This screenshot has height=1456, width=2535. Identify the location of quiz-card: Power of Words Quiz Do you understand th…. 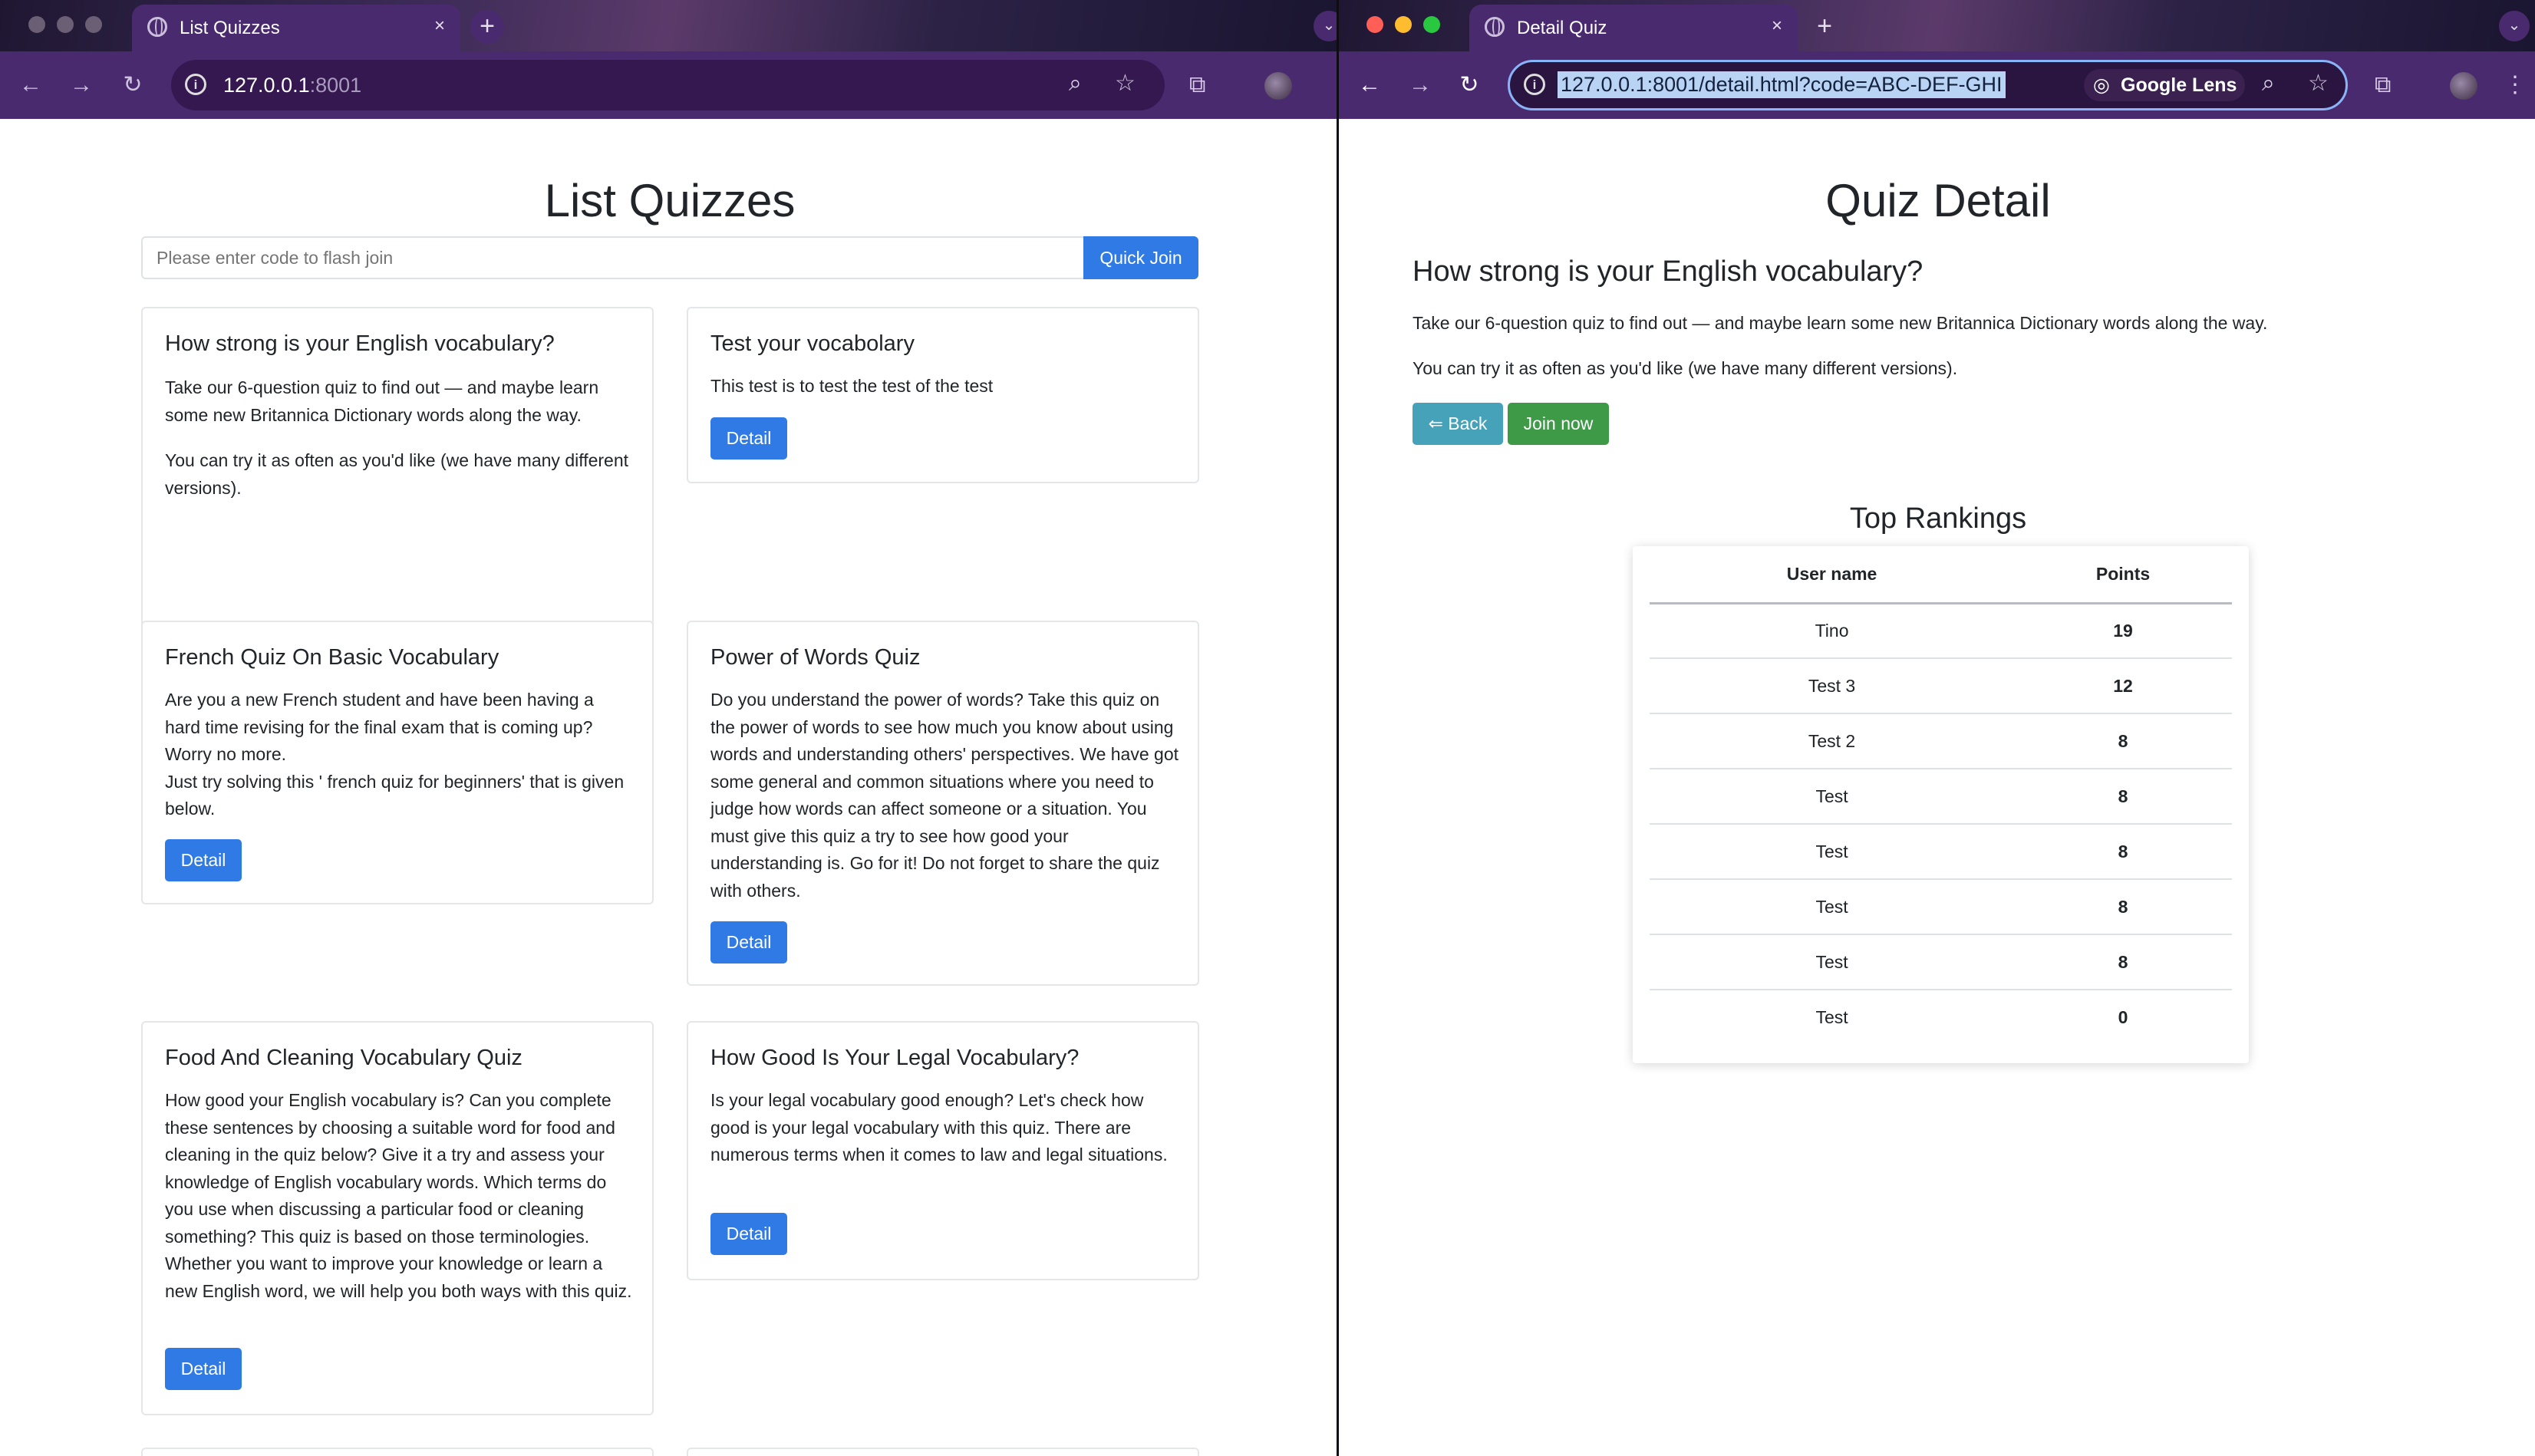
(943, 803).